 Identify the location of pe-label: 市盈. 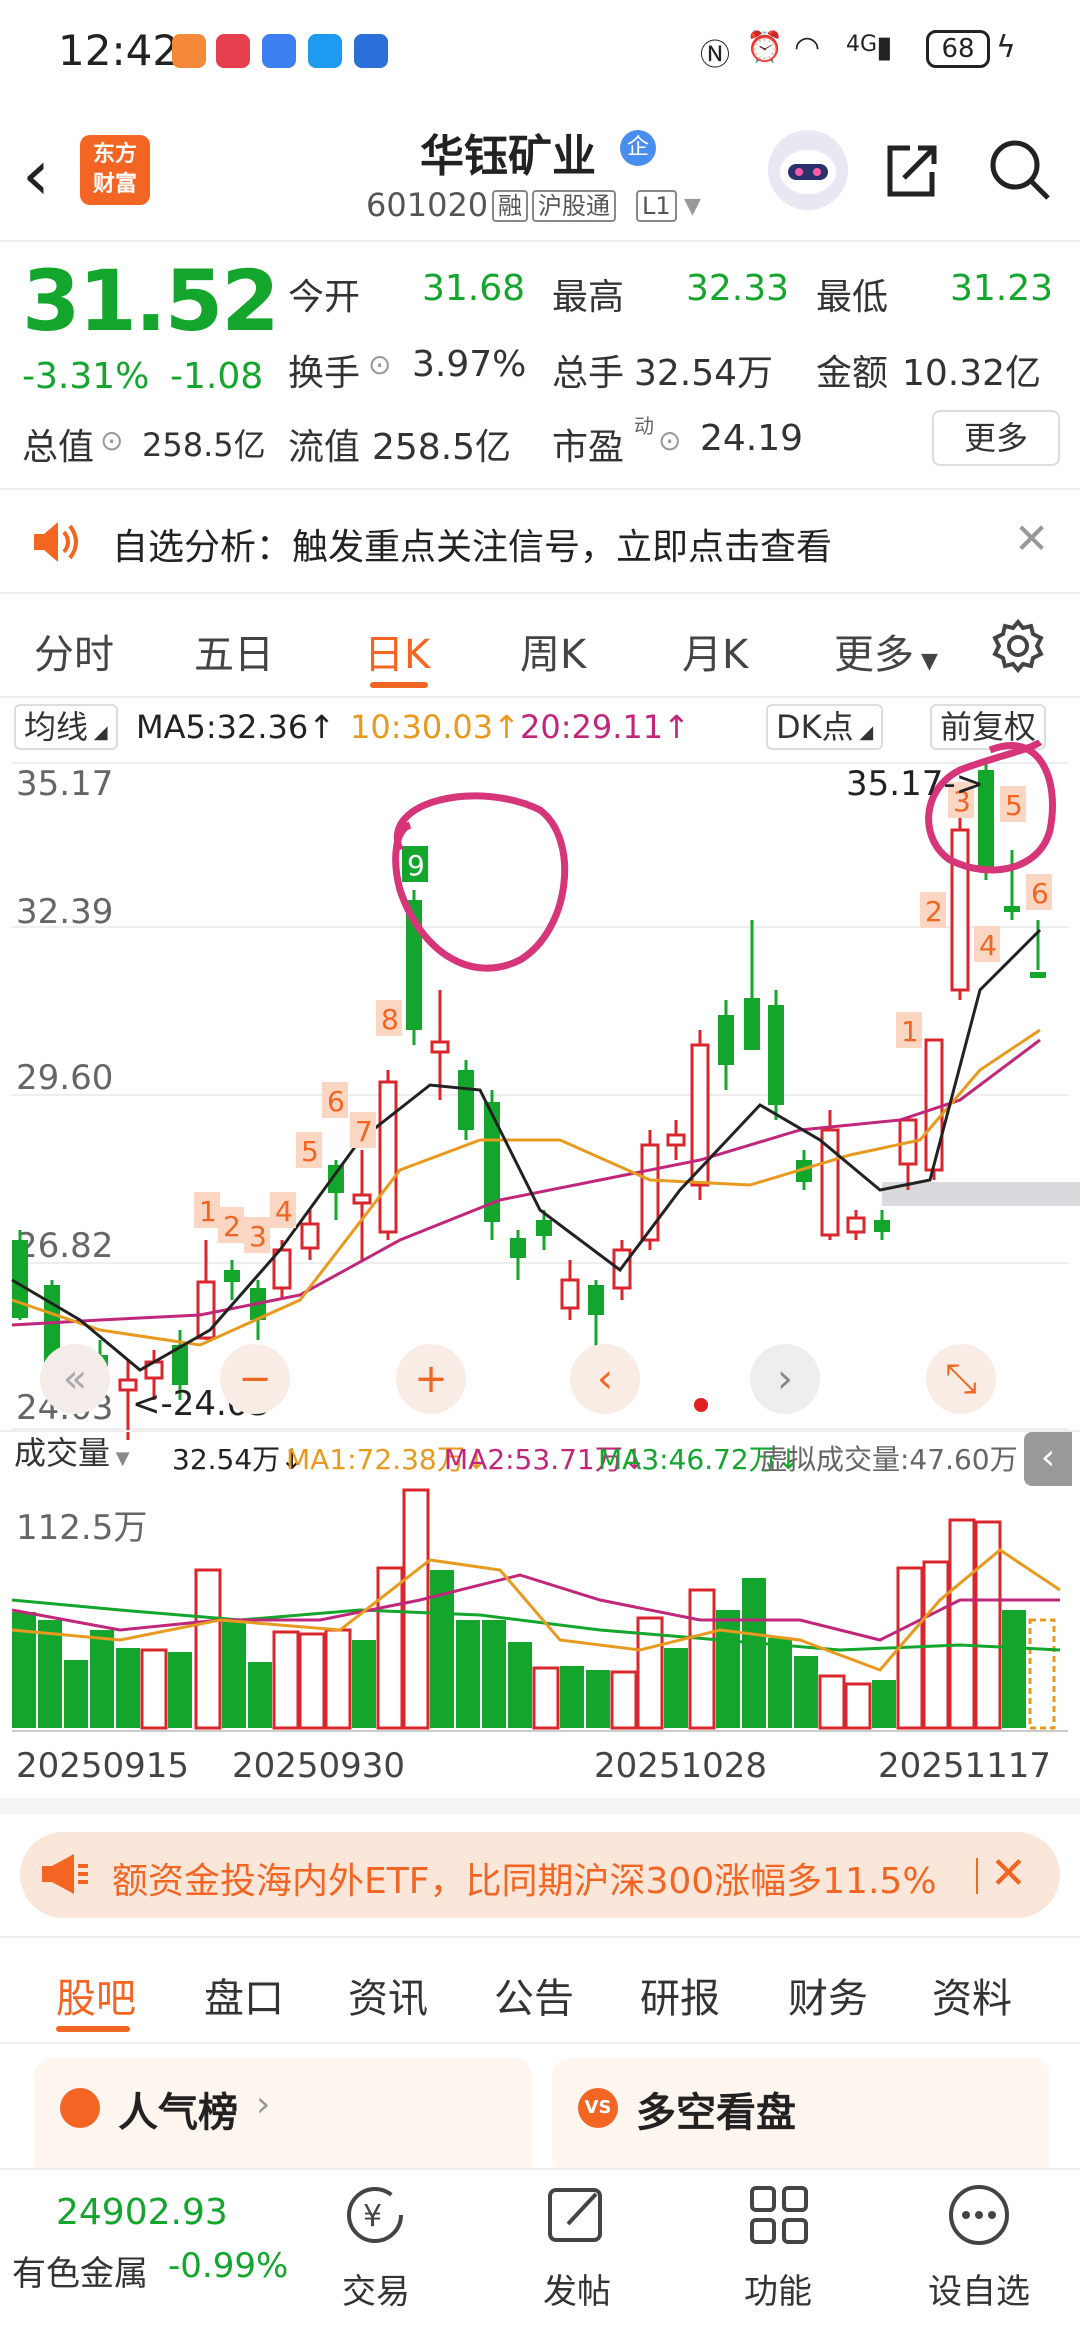
(588, 447).